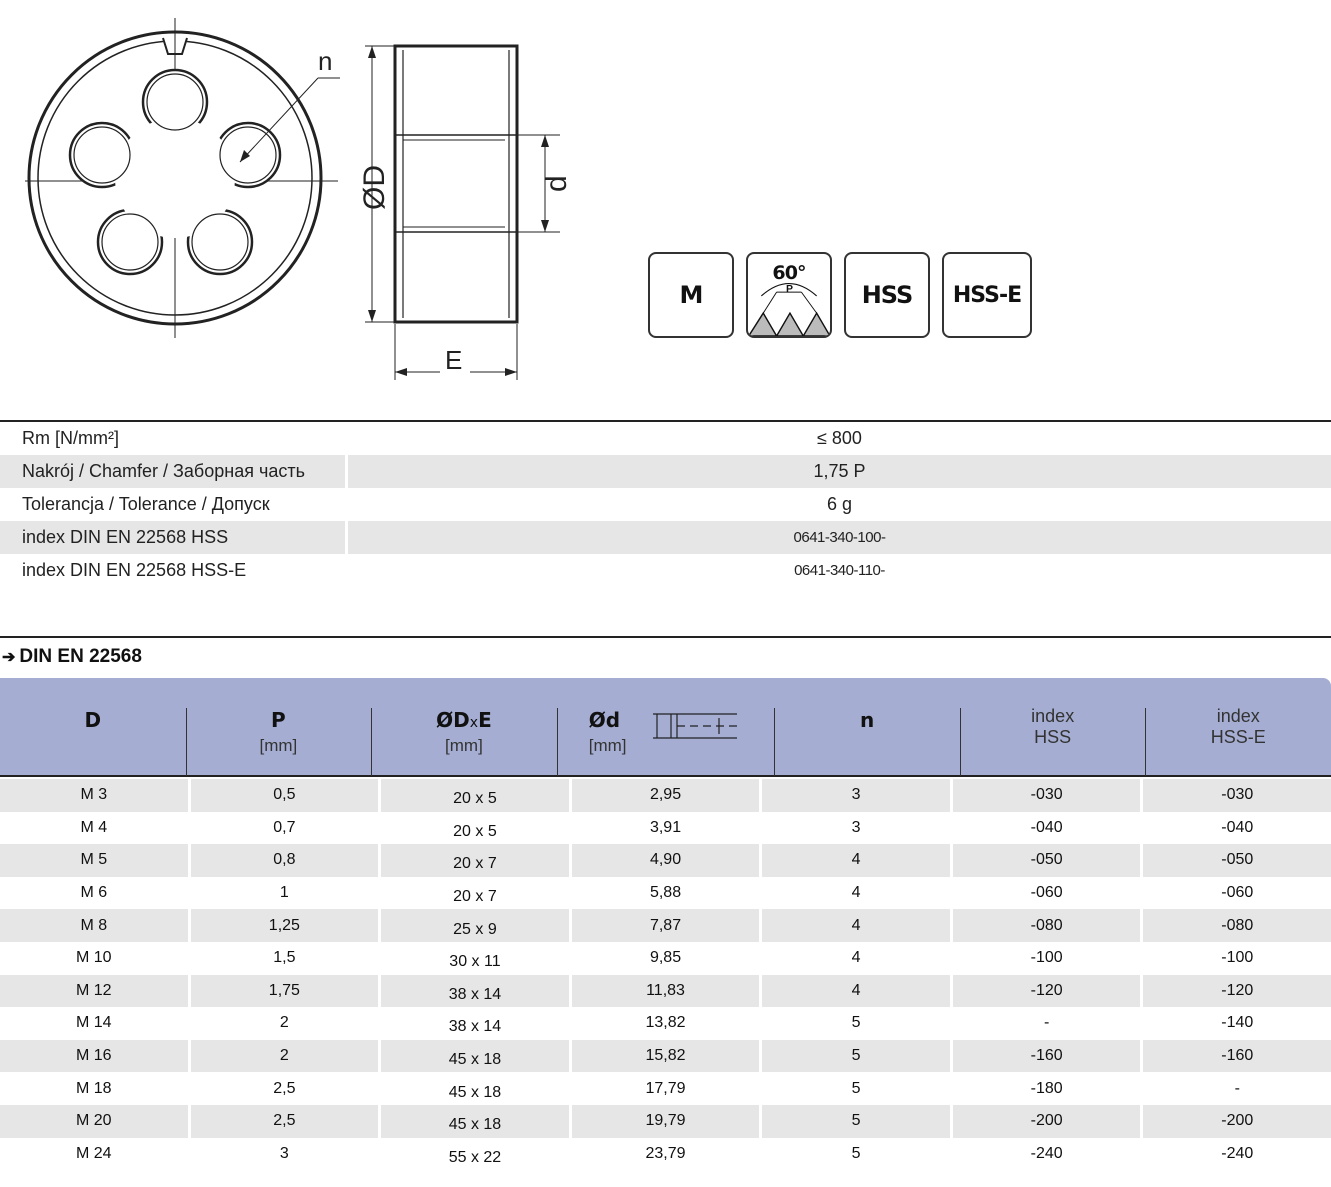  What do you see at coordinates (473, 958) in the screenshot?
I see `cell-od-e: 30 x 11` at bounding box center [473, 958].